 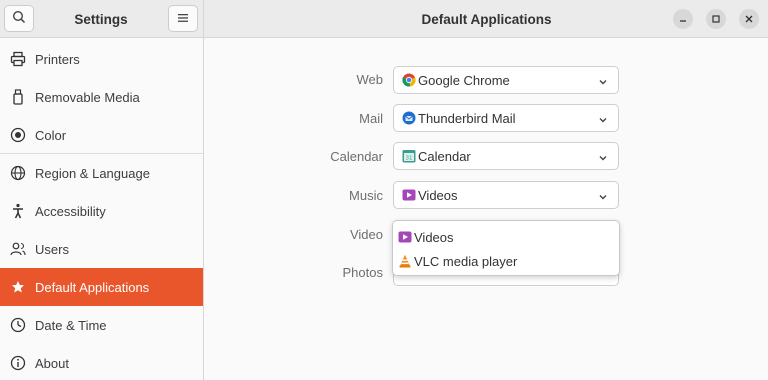 What do you see at coordinates (18, 173) in the screenshot?
I see `globe-icon` at bounding box center [18, 173].